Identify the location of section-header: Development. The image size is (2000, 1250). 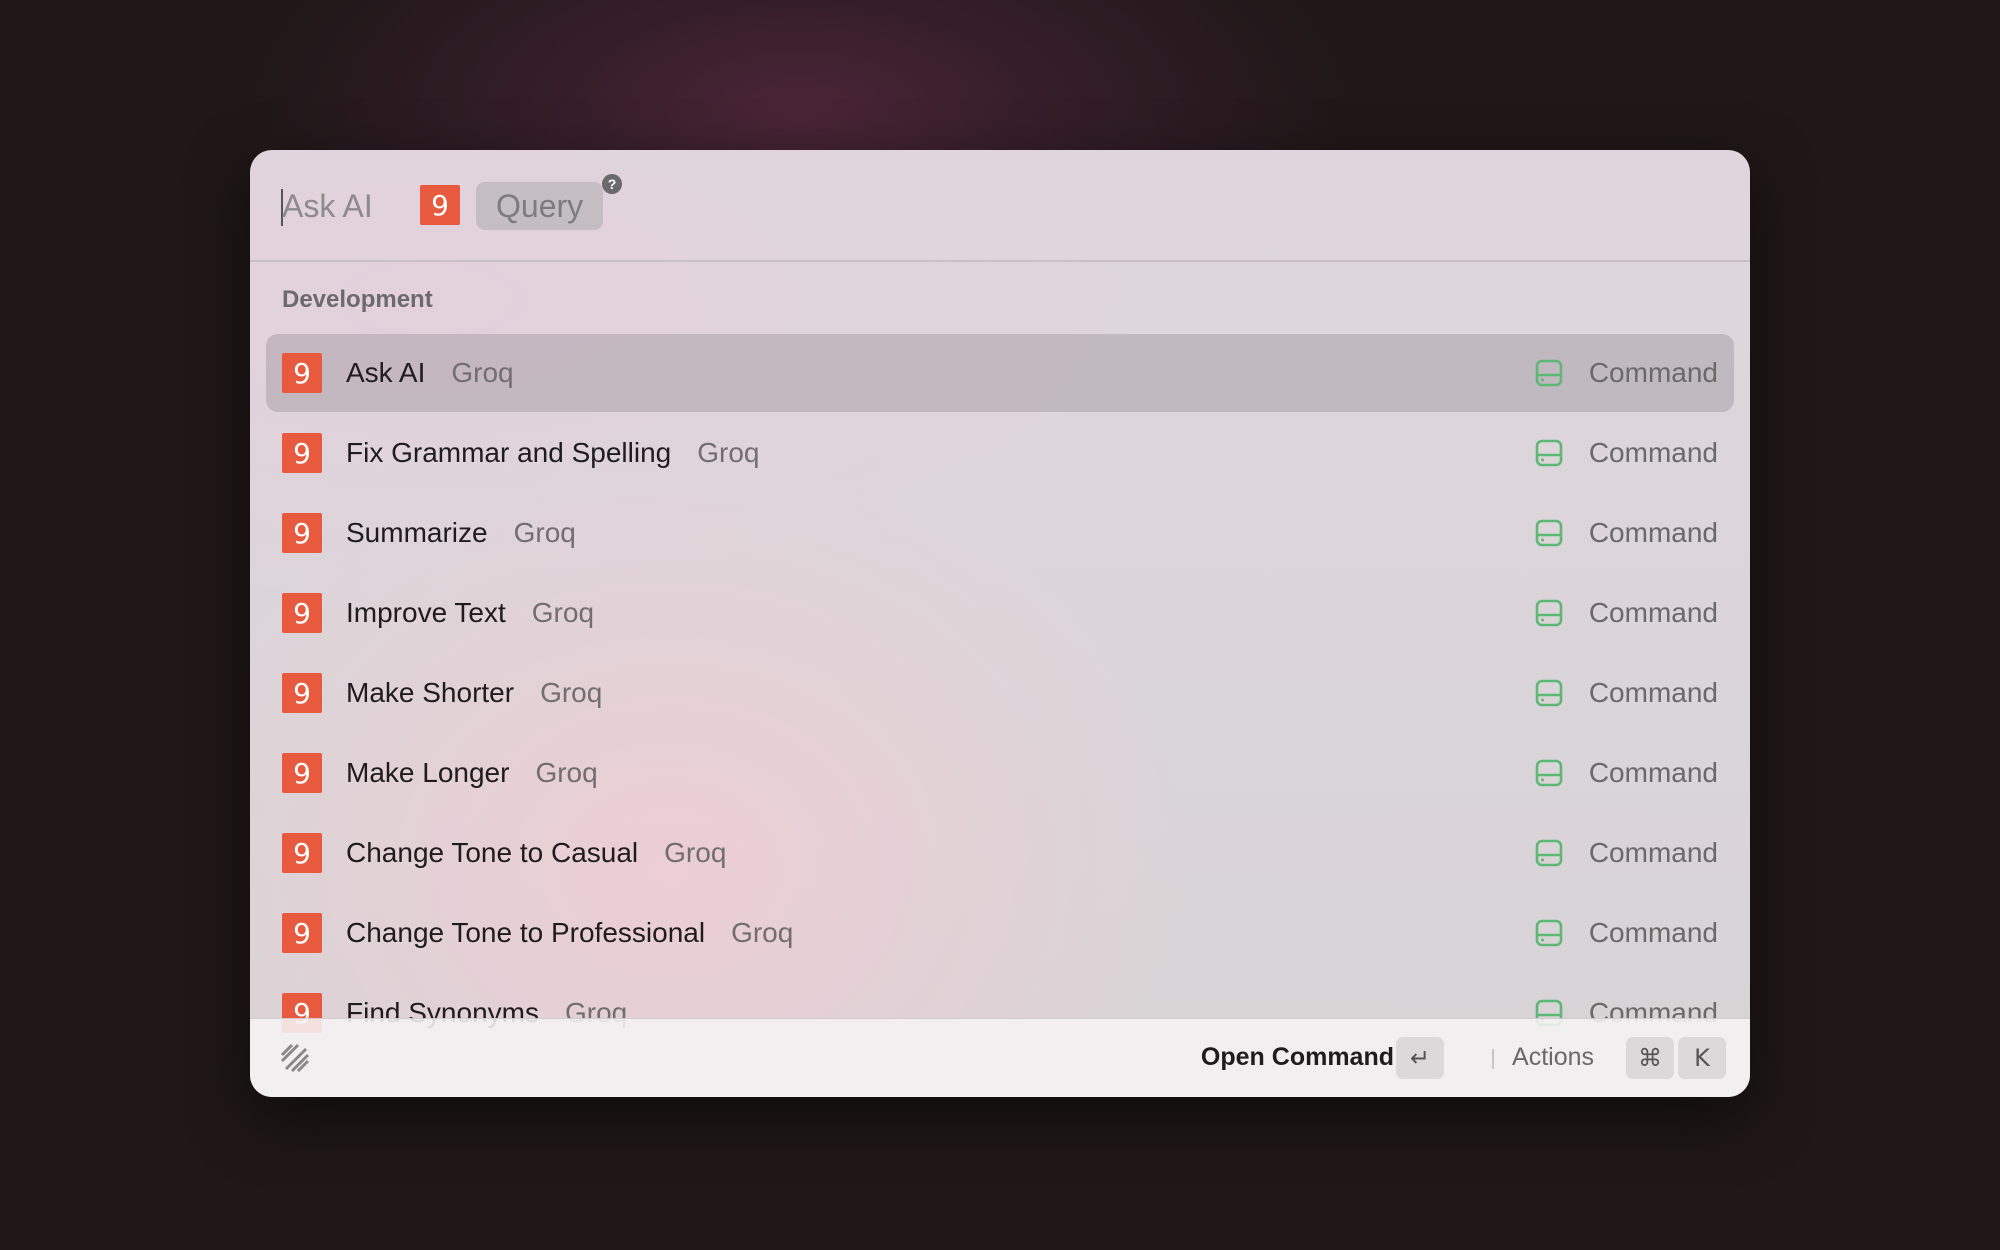
(357, 299).